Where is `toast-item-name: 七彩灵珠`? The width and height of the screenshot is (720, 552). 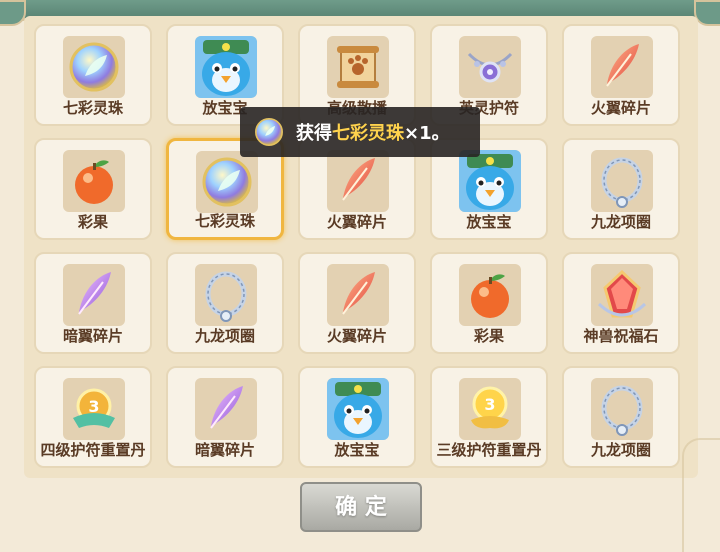
toast-item-name: 七彩灵珠 is located at coordinates (368, 133).